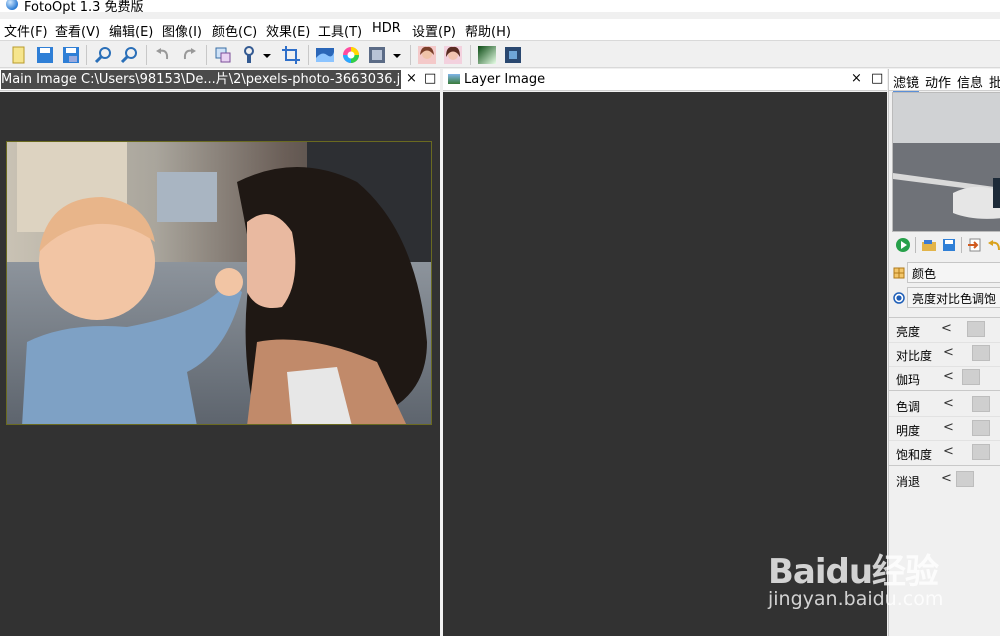 Image resolution: width=1000 pixels, height=636 pixels. I want to click on saturation-decrease-button: <, so click(948, 451).